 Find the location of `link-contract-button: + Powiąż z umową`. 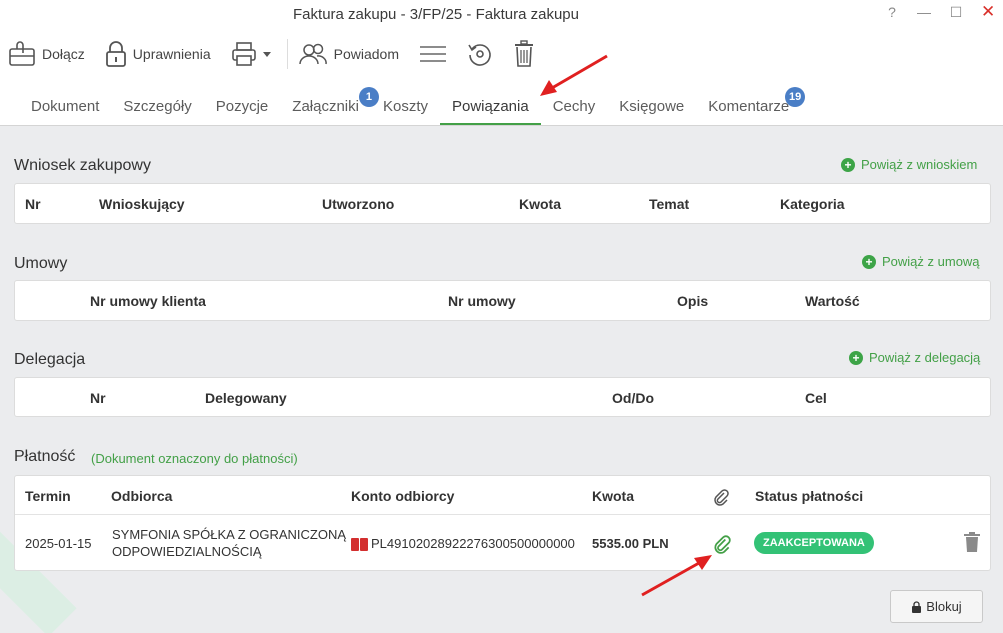

link-contract-button: + Powiąż z umową is located at coordinates (921, 261).